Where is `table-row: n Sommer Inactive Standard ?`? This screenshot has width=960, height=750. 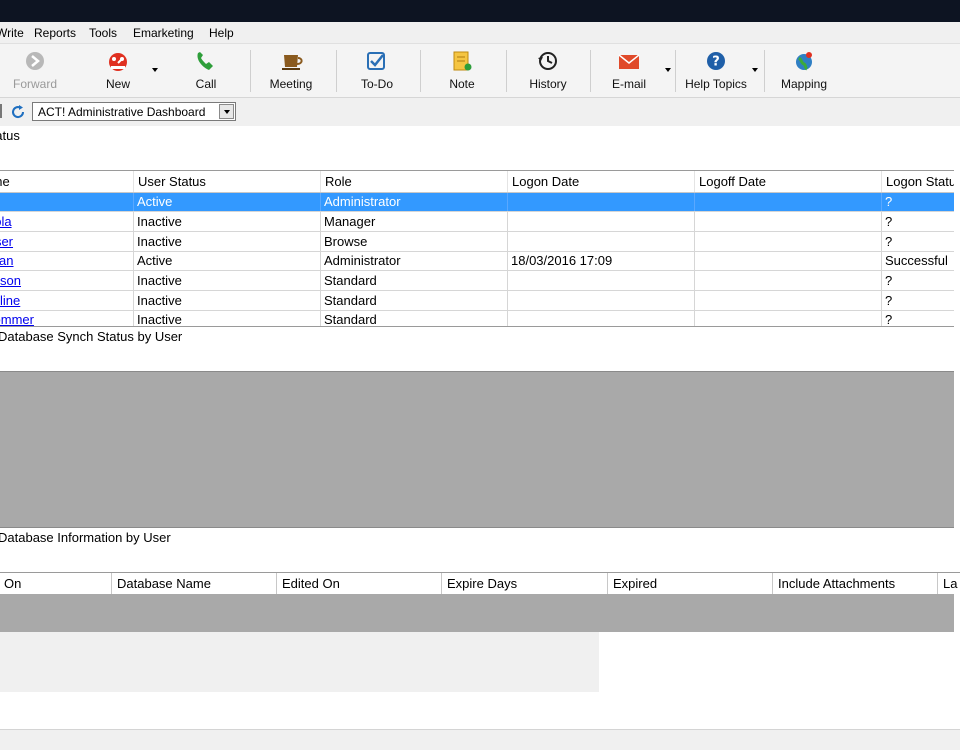 table-row: n Sommer Inactive Standard ? is located at coordinates (477, 318).